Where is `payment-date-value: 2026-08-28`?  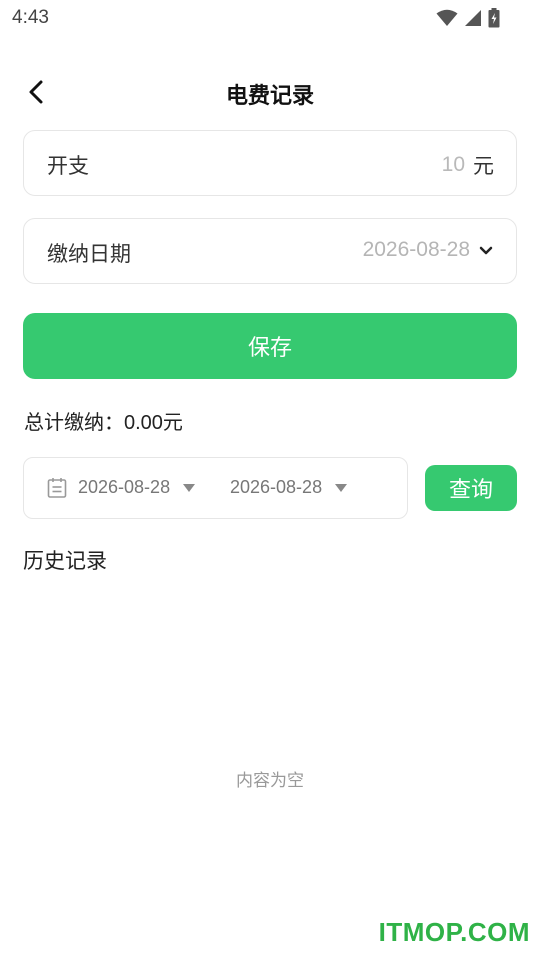
payment-date-value: 2026-08-28 is located at coordinates (416, 249).